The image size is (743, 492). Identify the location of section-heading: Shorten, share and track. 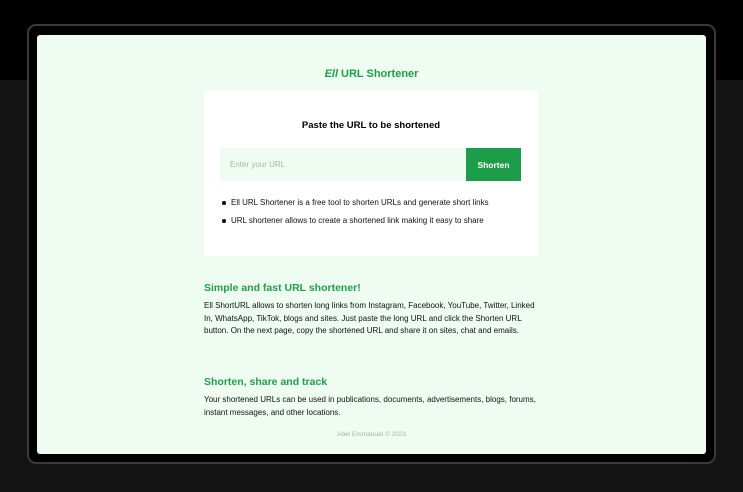
(266, 382).